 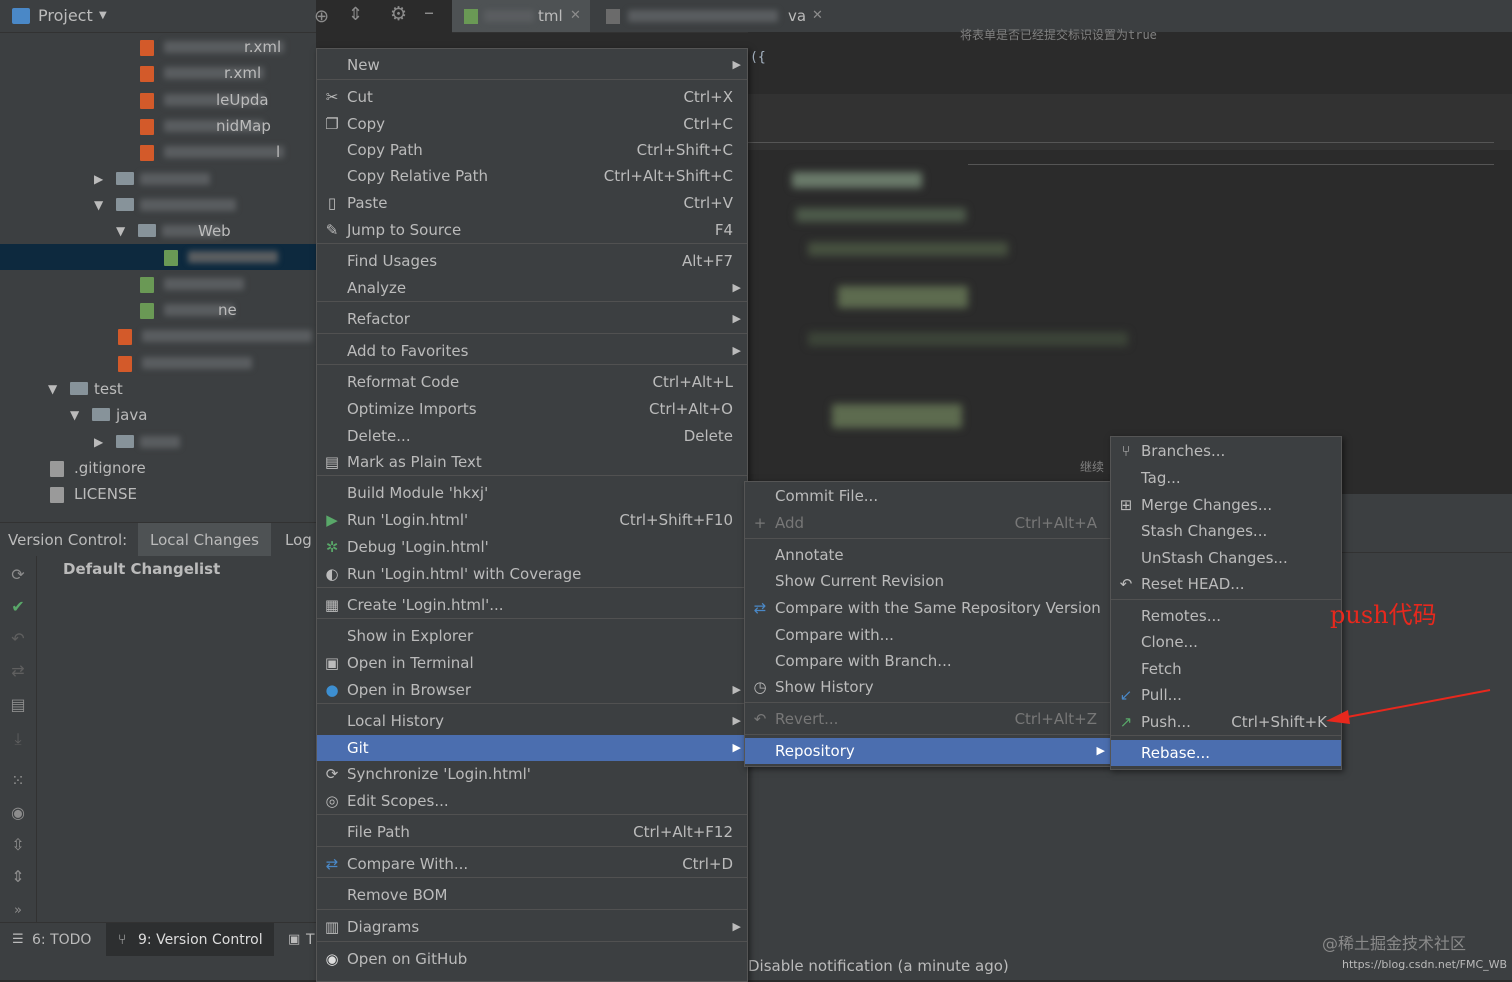 What do you see at coordinates (429, 12) in the screenshot?
I see `minimize-icon: –` at bounding box center [429, 12].